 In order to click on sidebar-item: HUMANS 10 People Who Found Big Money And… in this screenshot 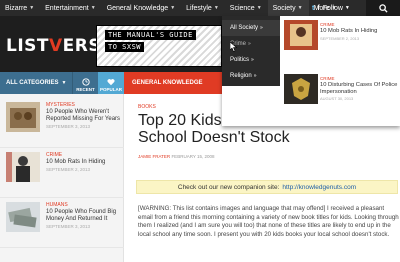, I will do `click(62, 223)`.